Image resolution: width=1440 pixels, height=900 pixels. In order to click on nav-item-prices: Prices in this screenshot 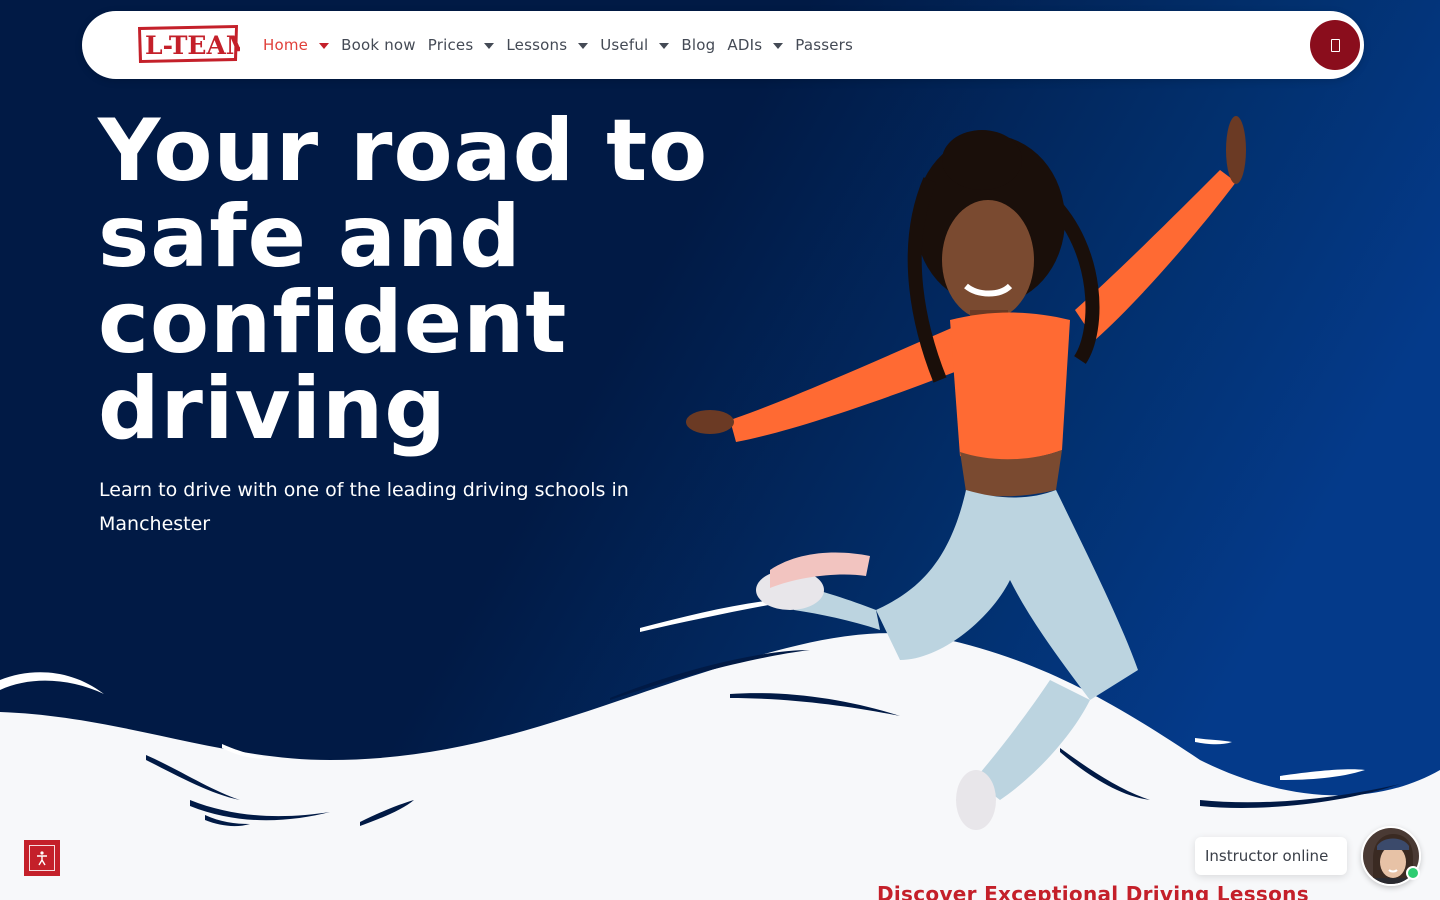, I will do `click(461, 45)`.